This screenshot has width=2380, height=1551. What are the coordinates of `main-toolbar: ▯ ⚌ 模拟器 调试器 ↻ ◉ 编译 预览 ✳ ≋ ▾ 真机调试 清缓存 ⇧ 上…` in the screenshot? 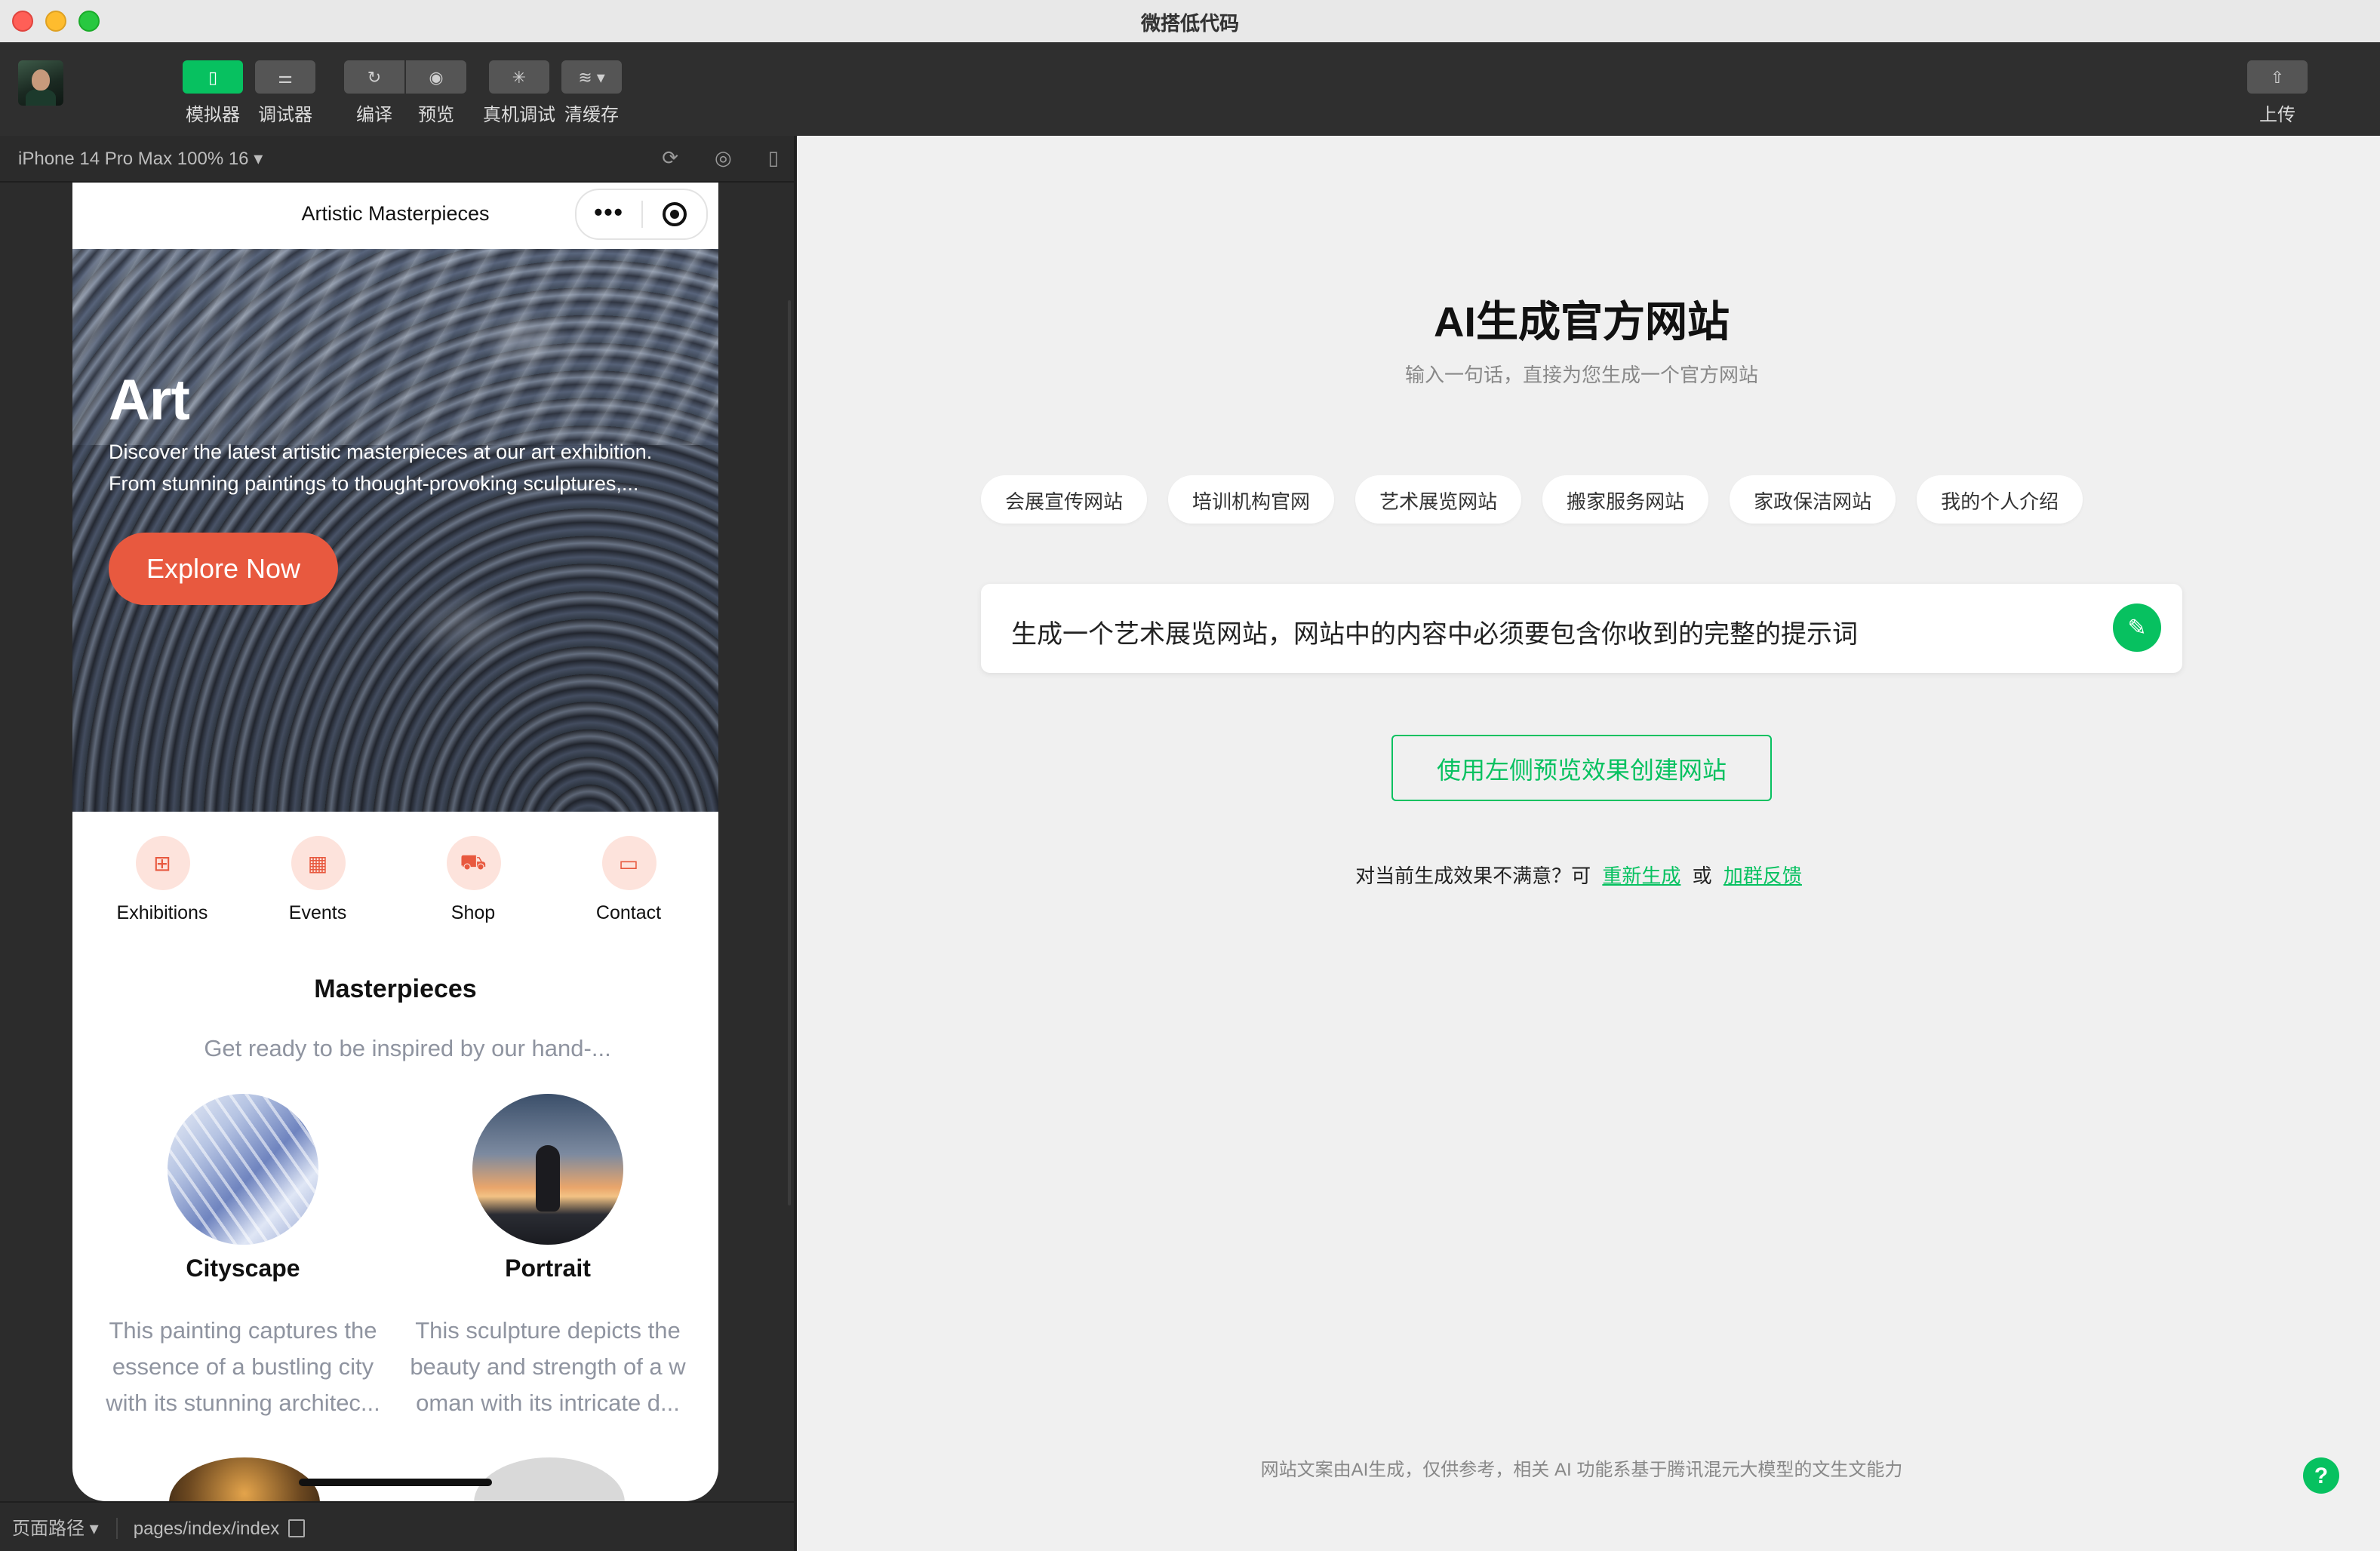 It's located at (1190, 89).